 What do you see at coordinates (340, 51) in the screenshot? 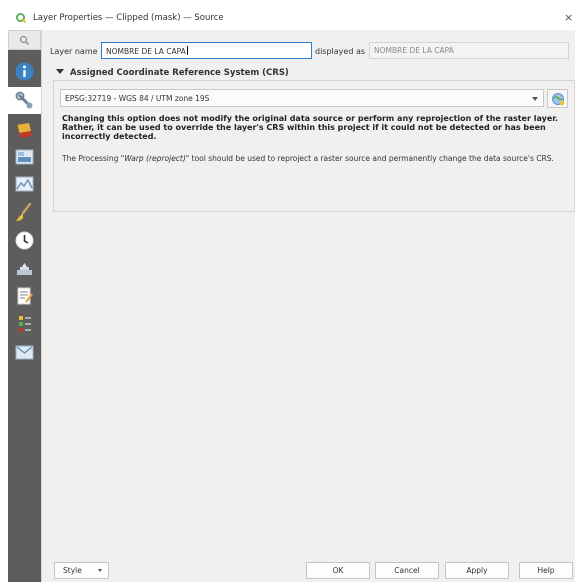
I see `displayed-as-label: displayed as` at bounding box center [340, 51].